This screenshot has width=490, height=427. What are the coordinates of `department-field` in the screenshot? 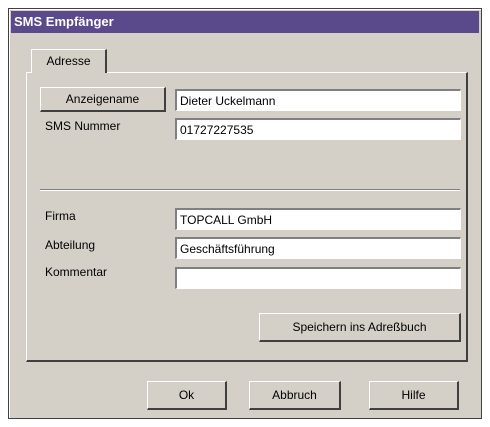 It's located at (318, 248).